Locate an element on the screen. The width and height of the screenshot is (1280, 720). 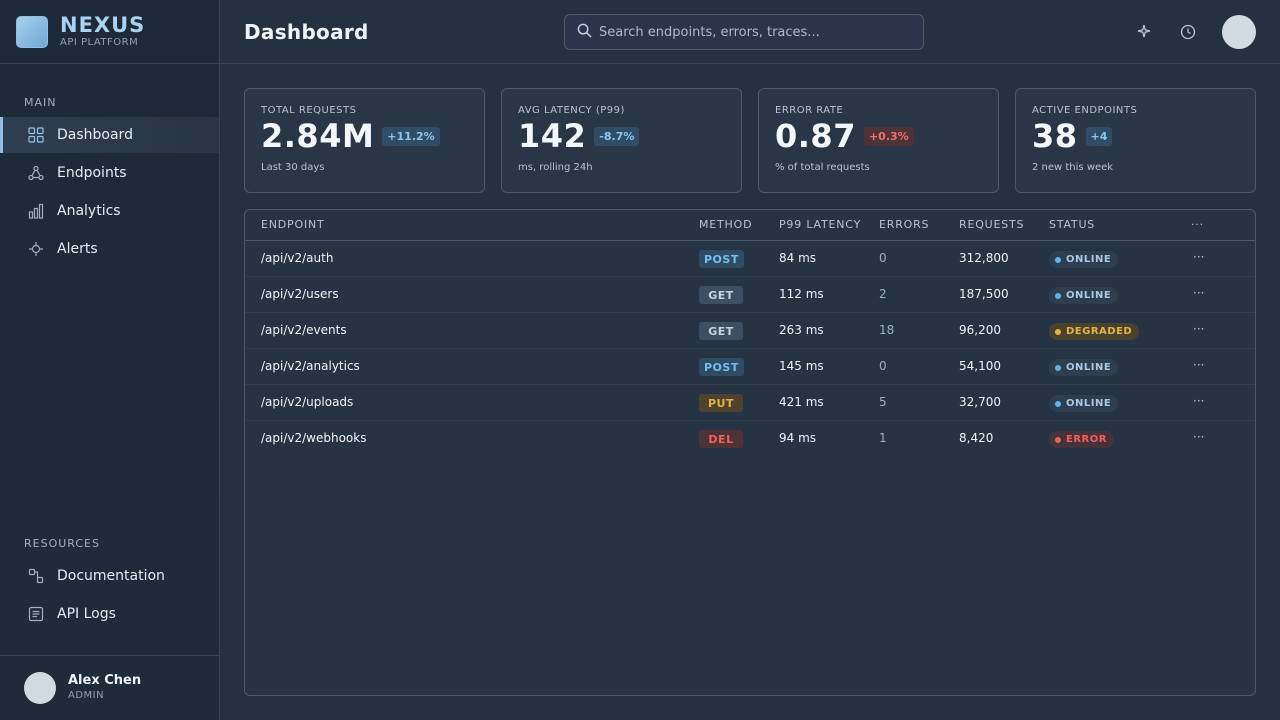
nodes-icon is located at coordinates (36, 173).